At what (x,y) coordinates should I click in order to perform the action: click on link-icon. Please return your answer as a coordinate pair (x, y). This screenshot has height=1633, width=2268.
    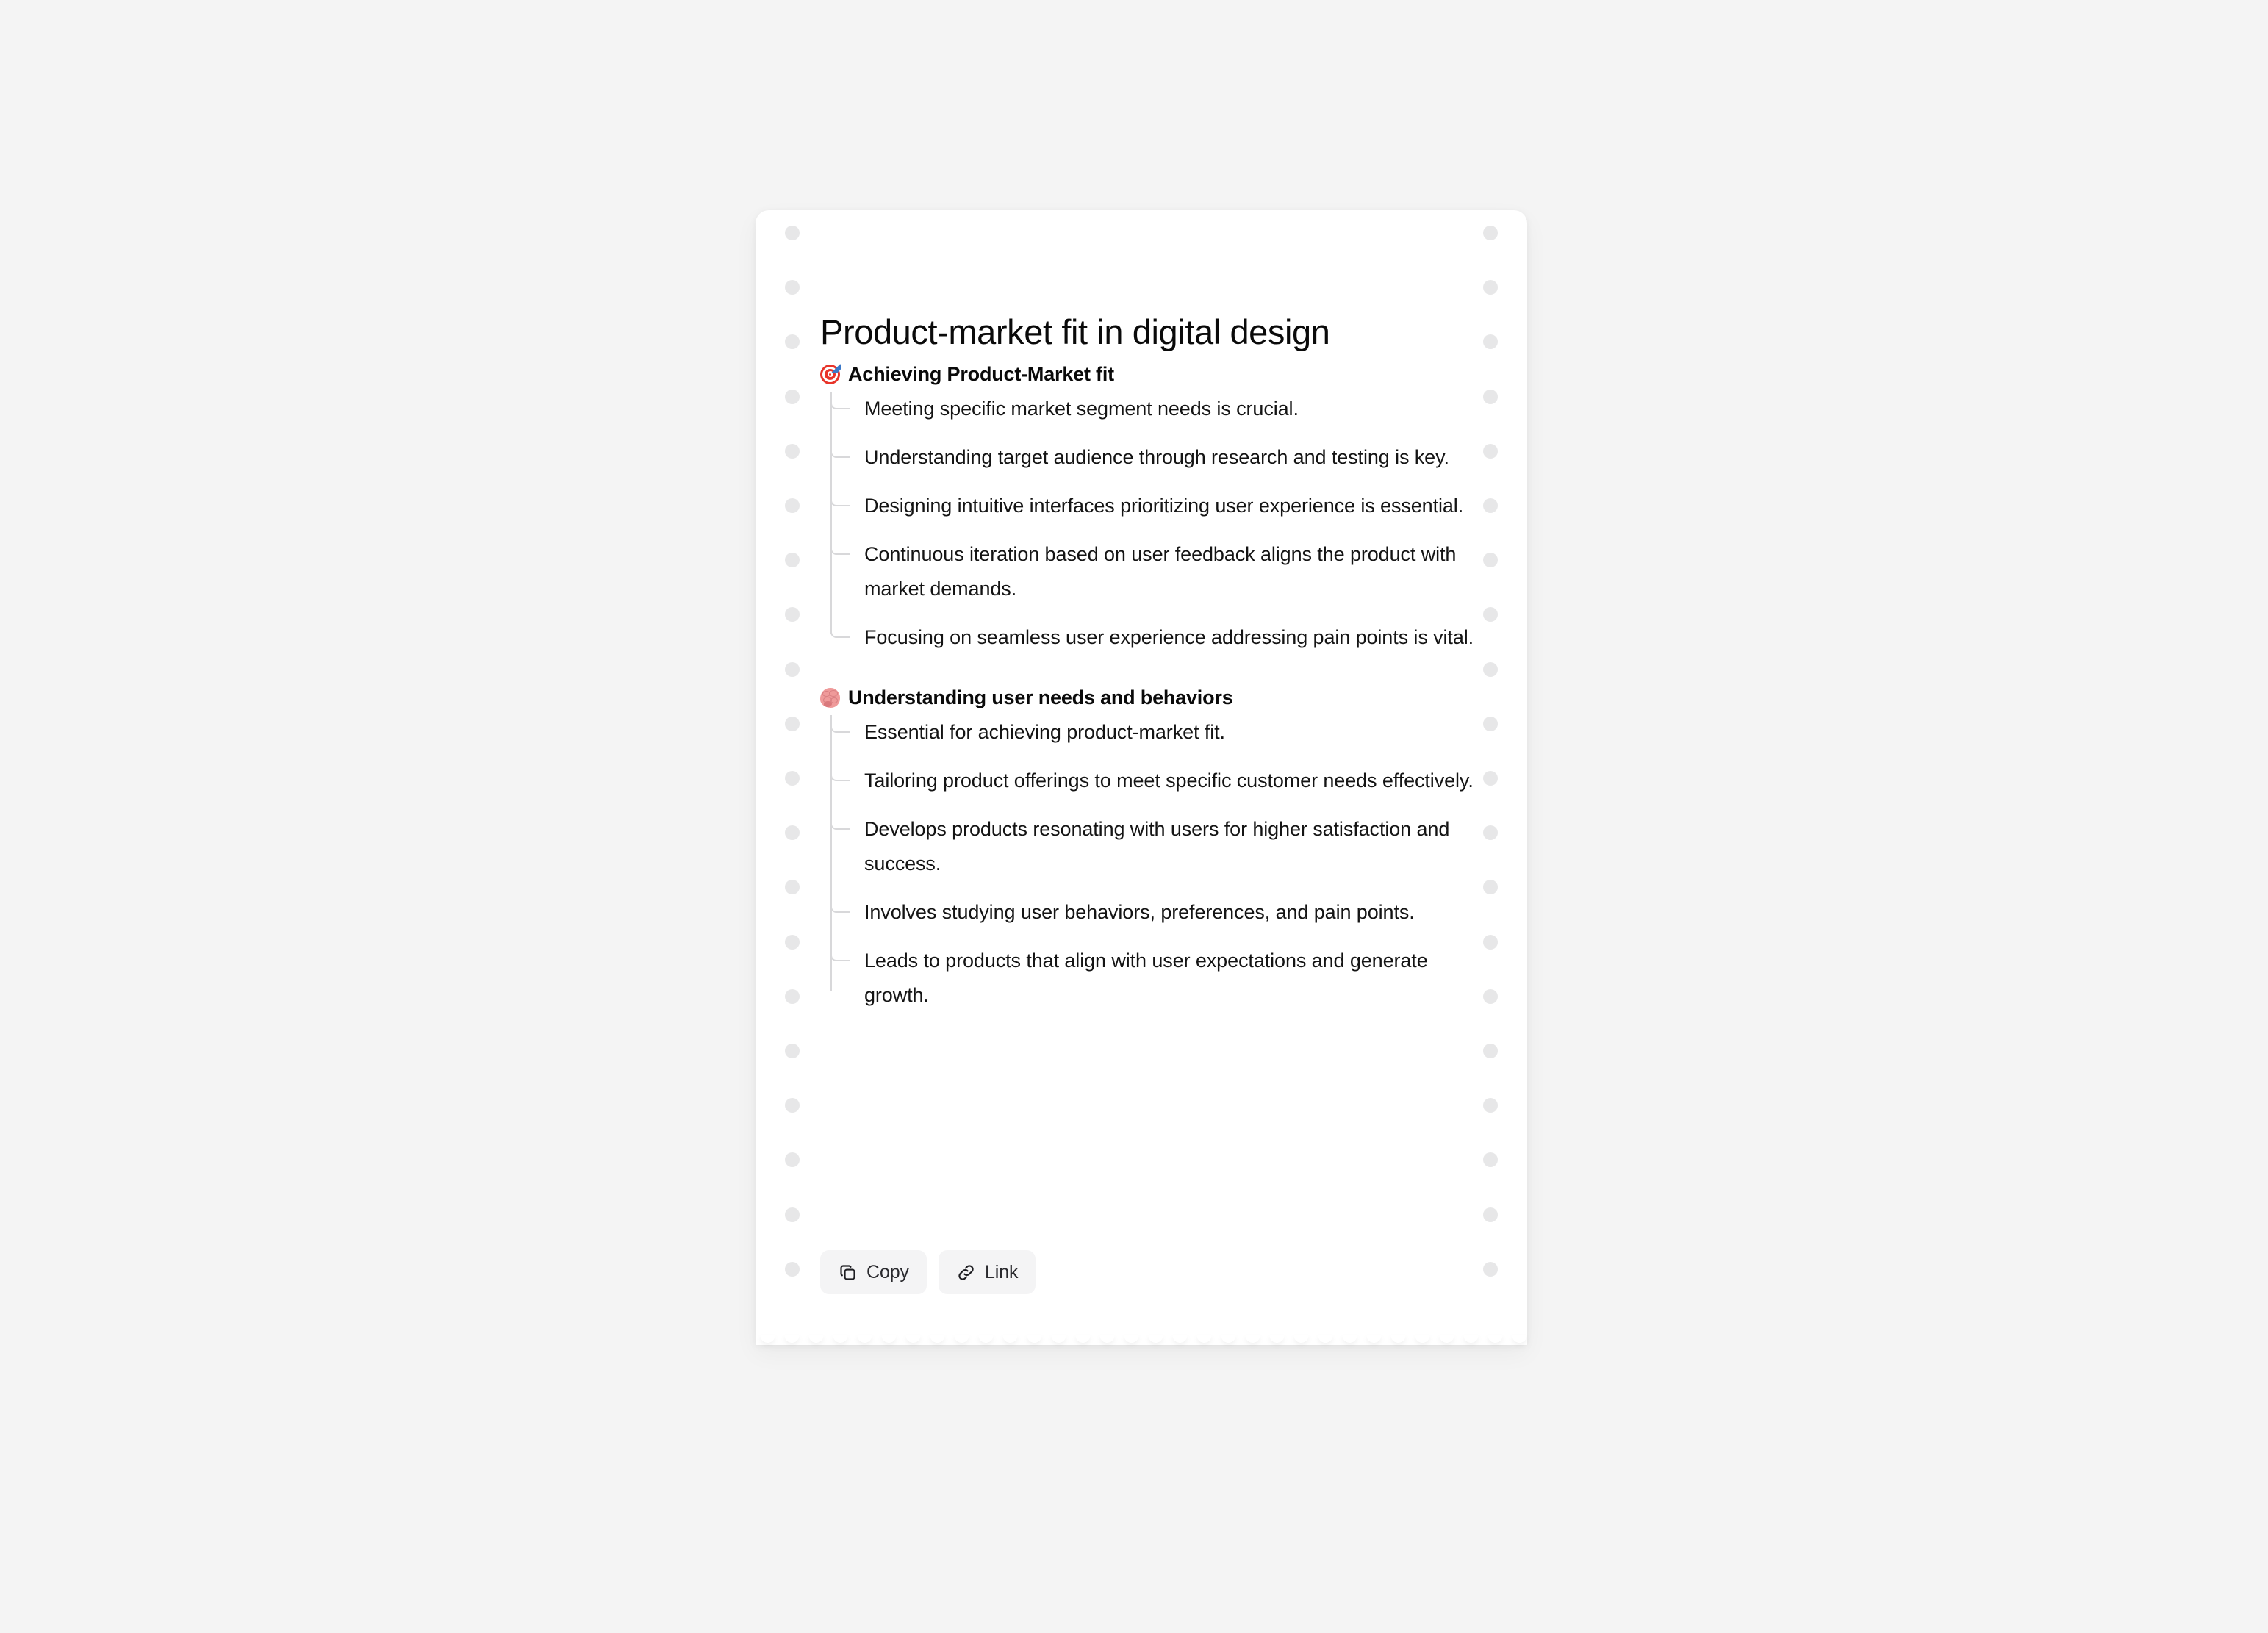
    Looking at the image, I should click on (966, 1272).